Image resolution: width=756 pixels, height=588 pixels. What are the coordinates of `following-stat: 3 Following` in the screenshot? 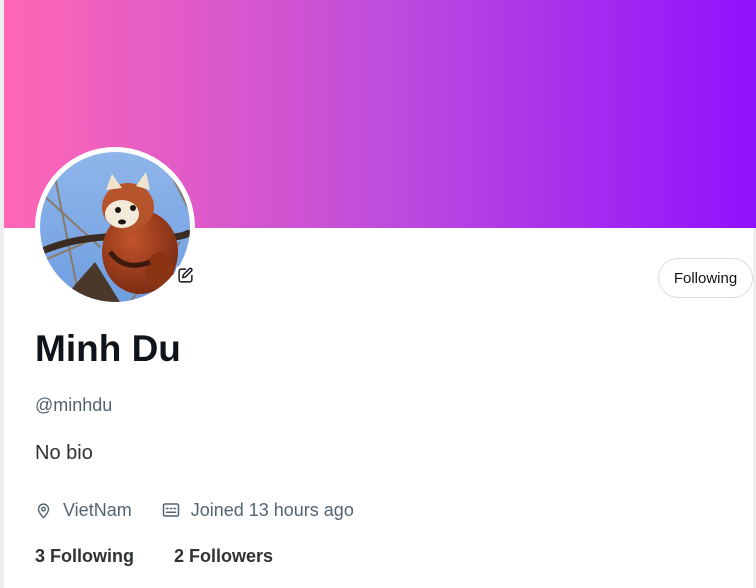 It's located at (84, 556).